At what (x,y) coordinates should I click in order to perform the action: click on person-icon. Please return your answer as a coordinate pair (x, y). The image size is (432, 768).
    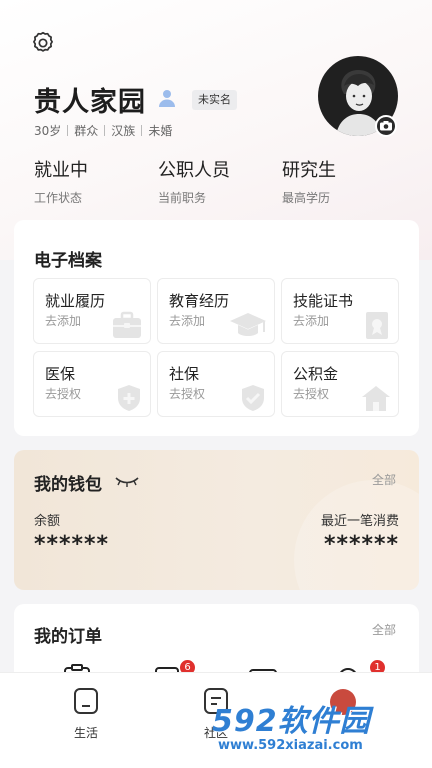
    Looking at the image, I should click on (167, 98).